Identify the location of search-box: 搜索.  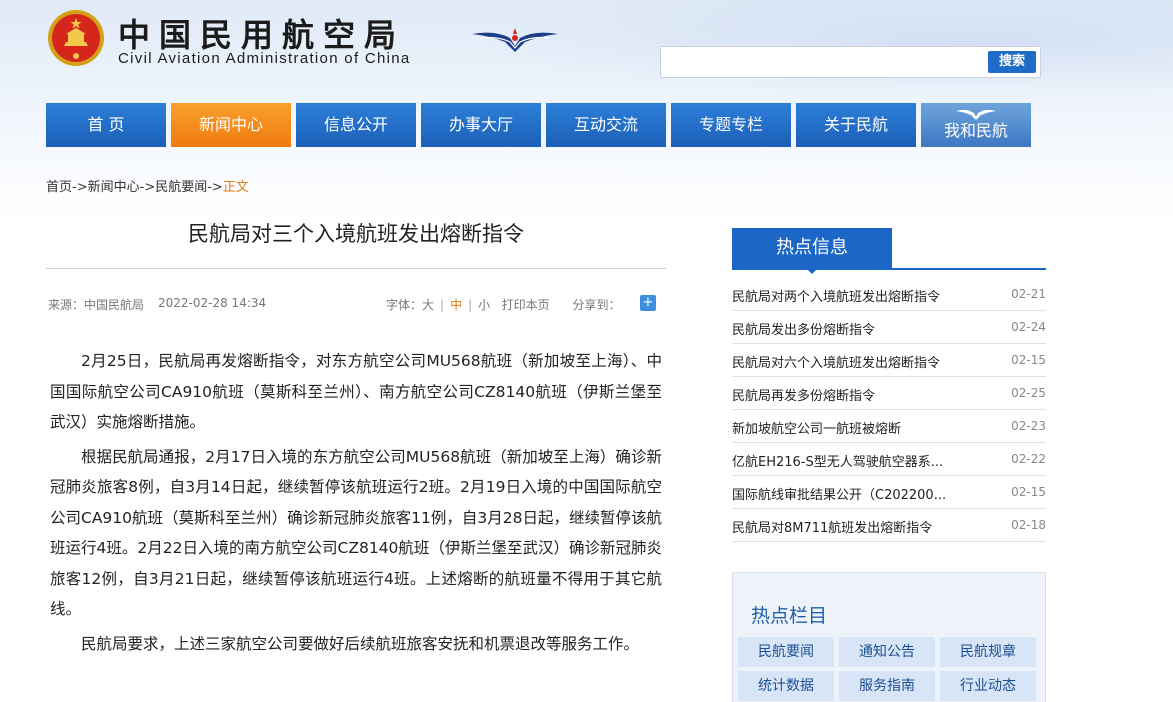
(850, 62).